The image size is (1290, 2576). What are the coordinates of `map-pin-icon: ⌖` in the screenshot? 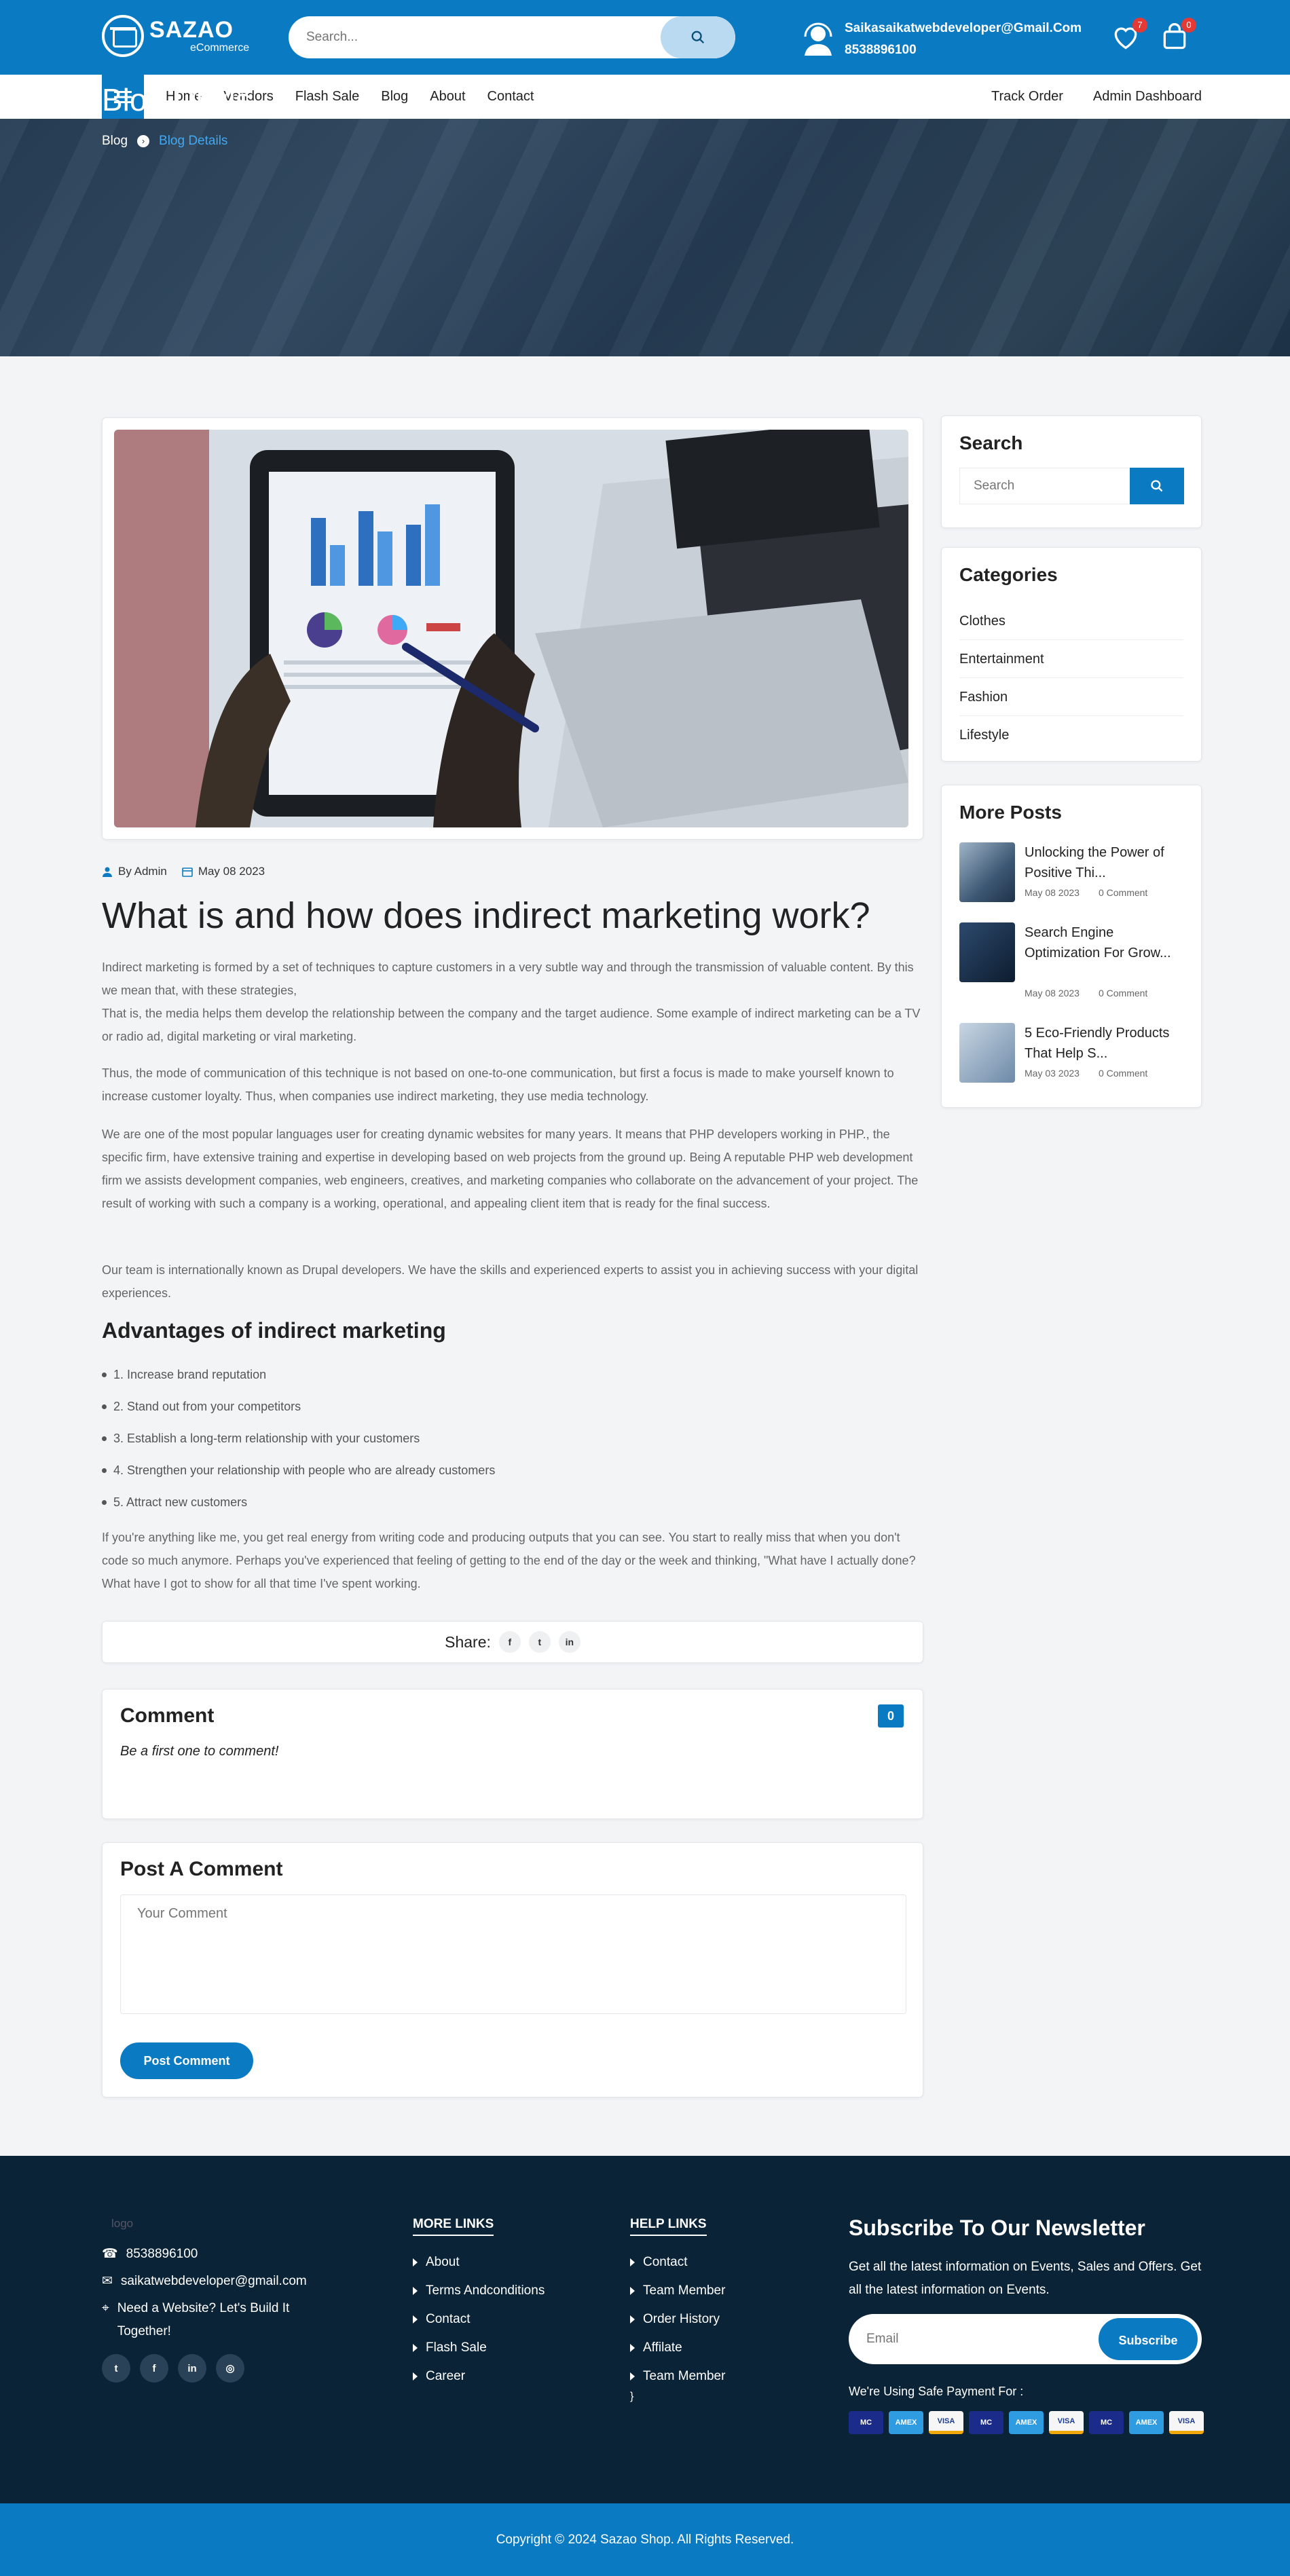 It's located at (105, 2308).